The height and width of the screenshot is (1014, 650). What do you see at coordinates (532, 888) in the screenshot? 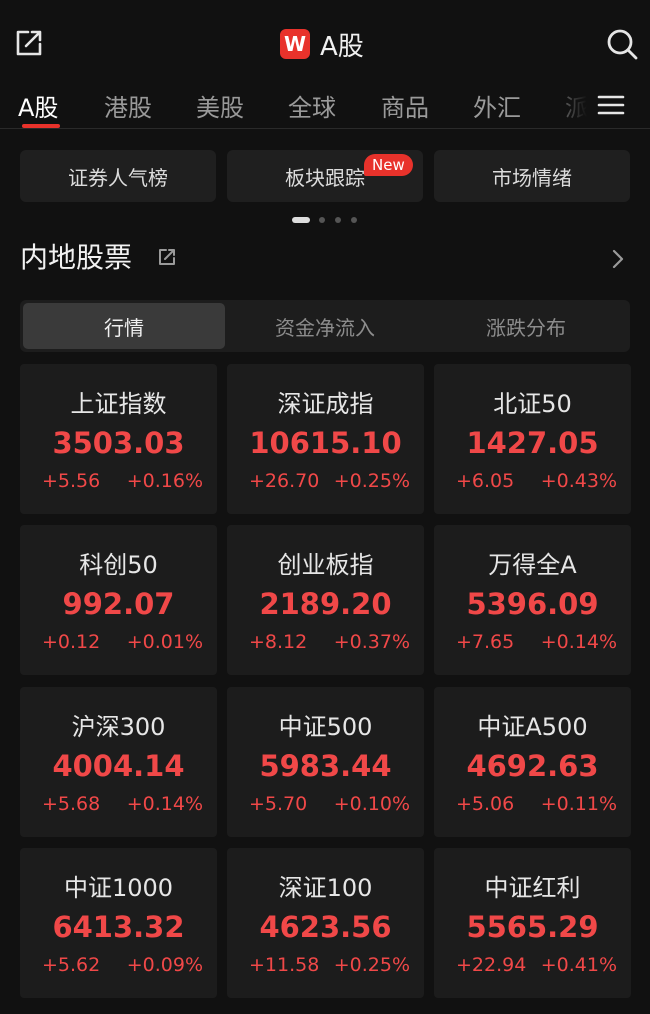
I see `index-name: 中证红利` at bounding box center [532, 888].